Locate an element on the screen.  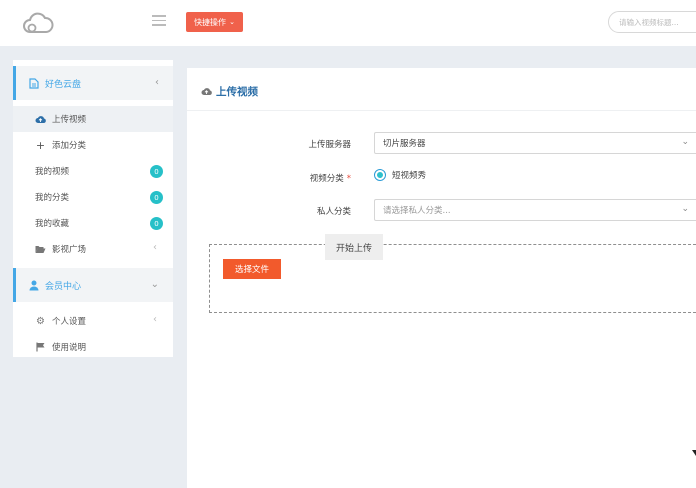
category-radio-label: 短视频秀 is located at coordinates (409, 176).